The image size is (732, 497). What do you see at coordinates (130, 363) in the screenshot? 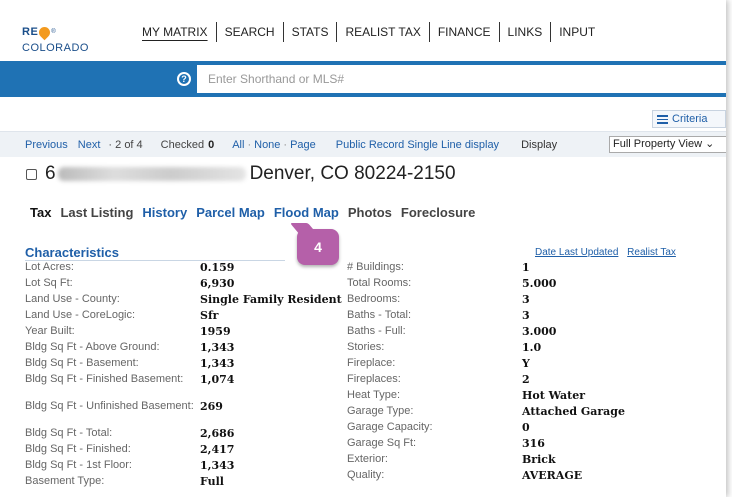
I see `char-row: Bldg Sq Ft - Basement: 1,343` at bounding box center [130, 363].